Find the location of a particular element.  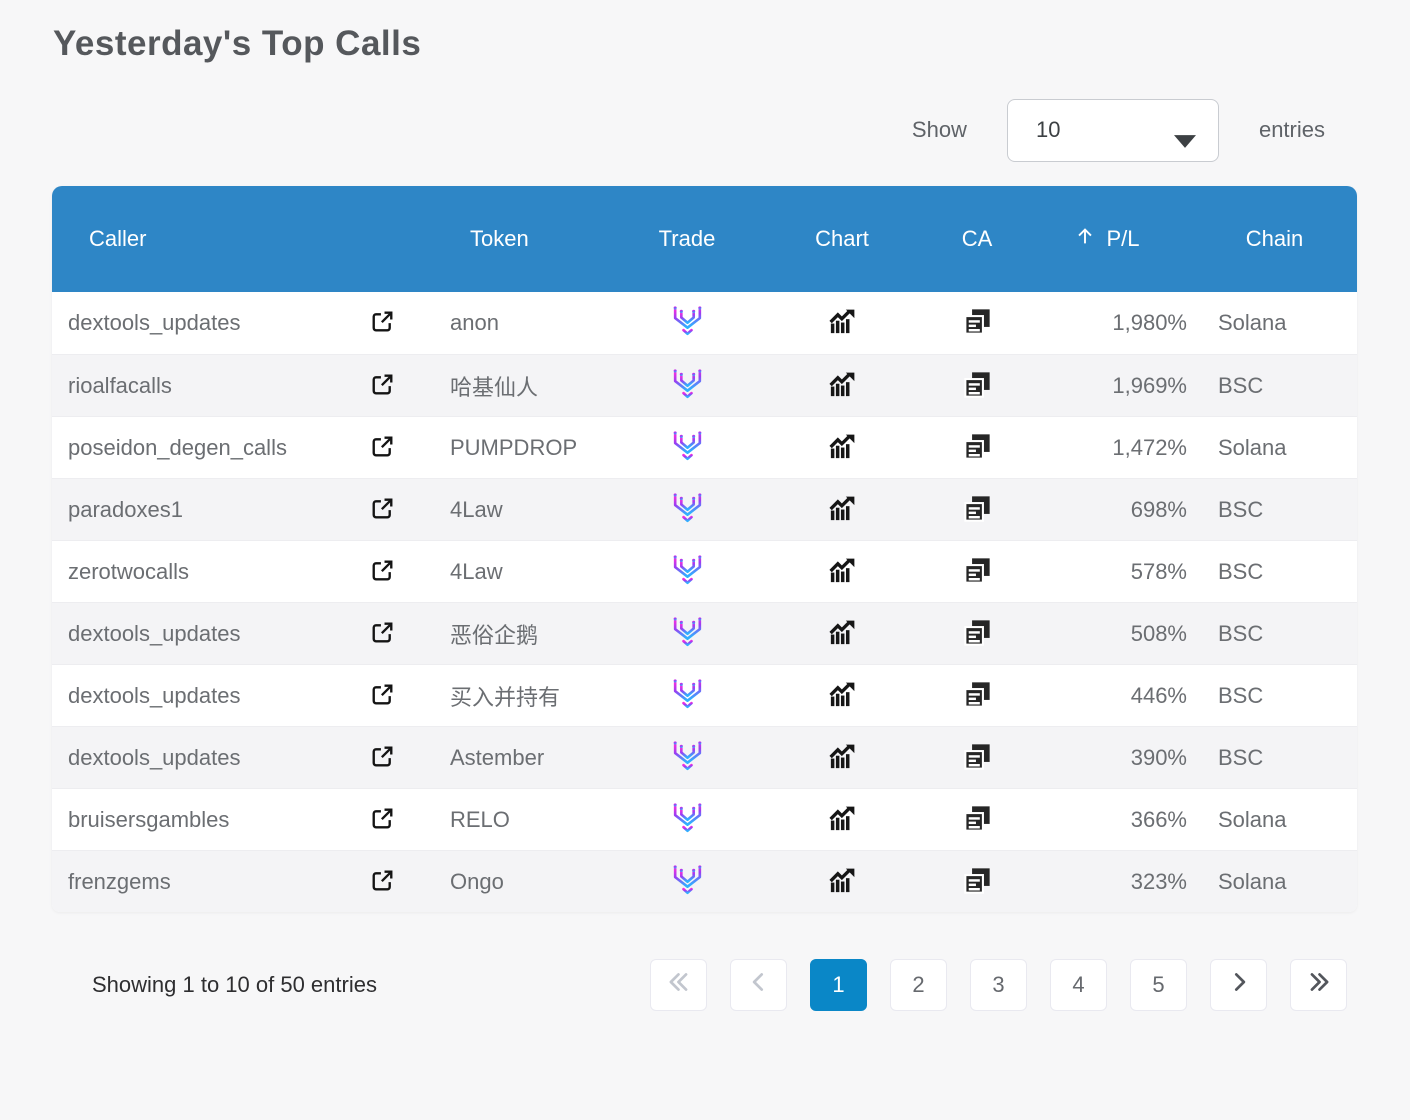

page-button-4: 4 is located at coordinates (1078, 985).